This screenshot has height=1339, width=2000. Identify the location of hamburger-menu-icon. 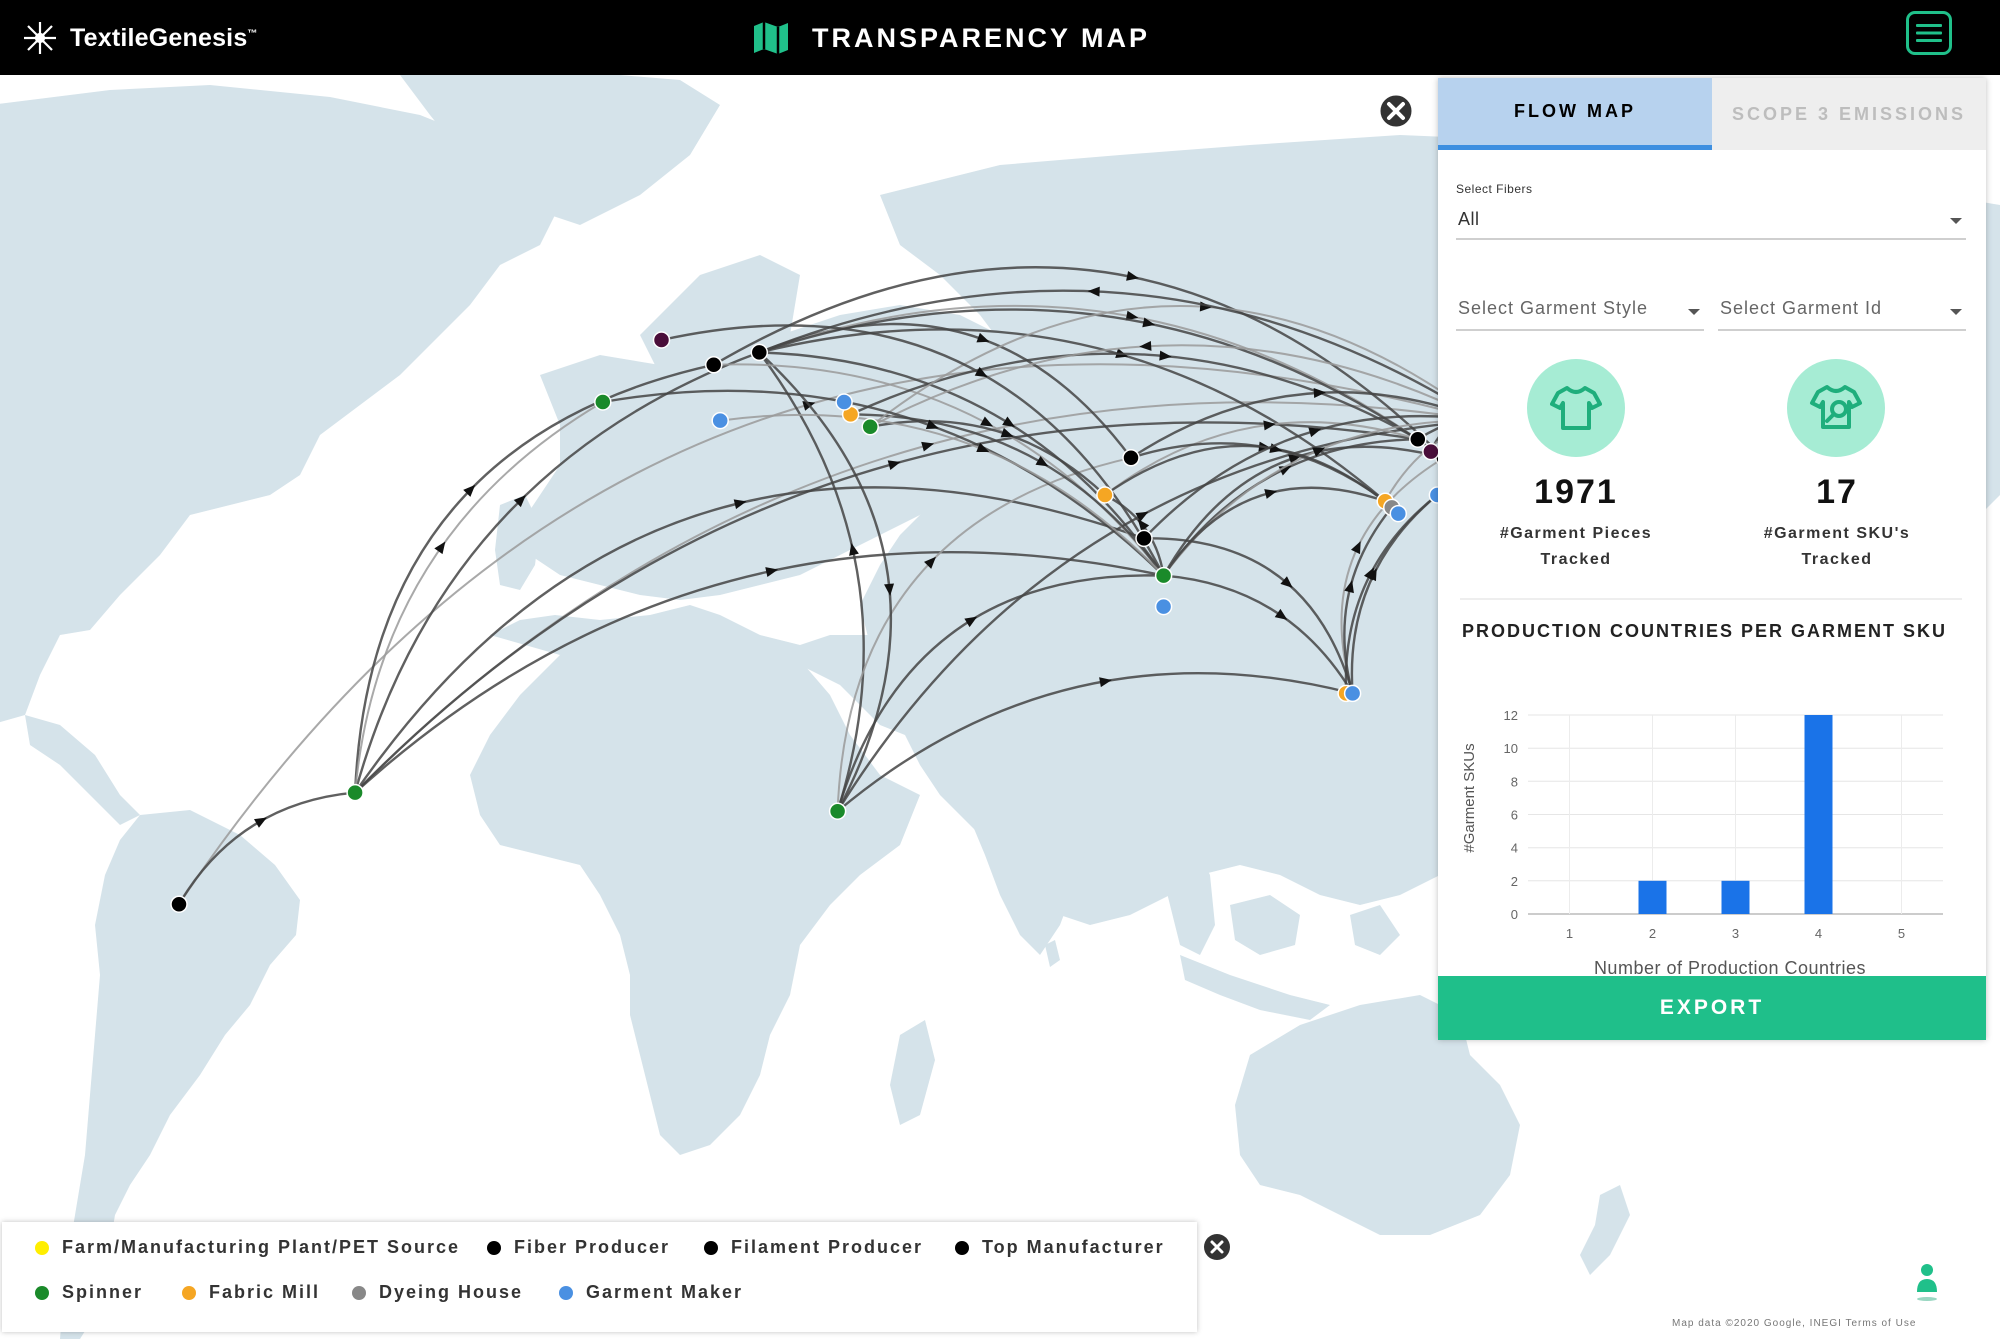
(1929, 33).